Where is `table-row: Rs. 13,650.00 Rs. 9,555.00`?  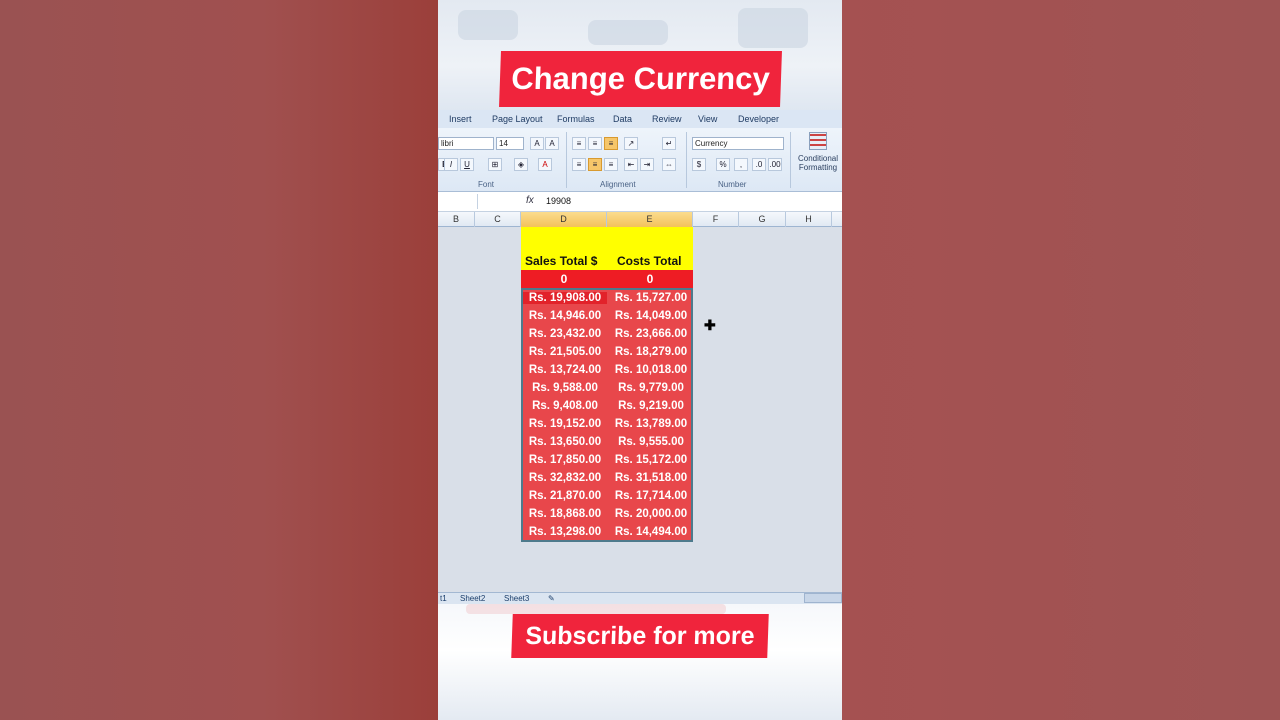 table-row: Rs. 13,650.00 Rs. 9,555.00 is located at coordinates (607, 443).